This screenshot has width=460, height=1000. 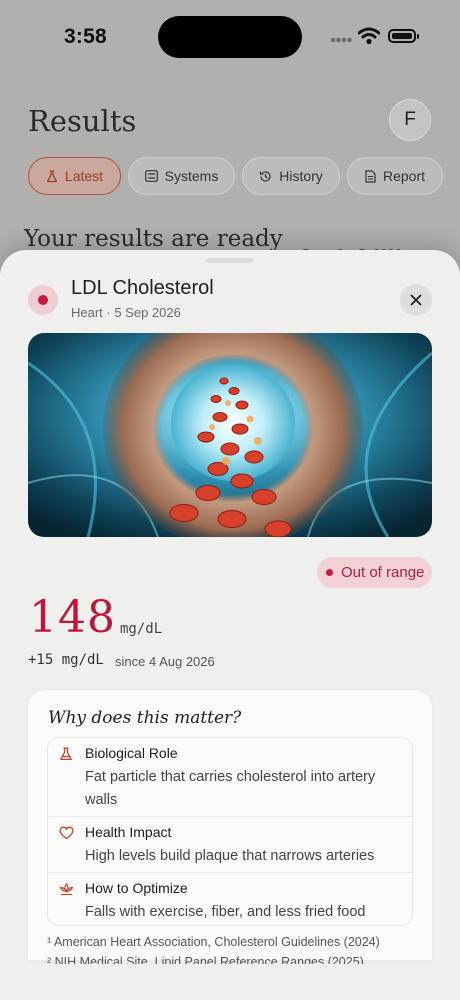 I want to click on tab-label: Systems, so click(x=191, y=176).